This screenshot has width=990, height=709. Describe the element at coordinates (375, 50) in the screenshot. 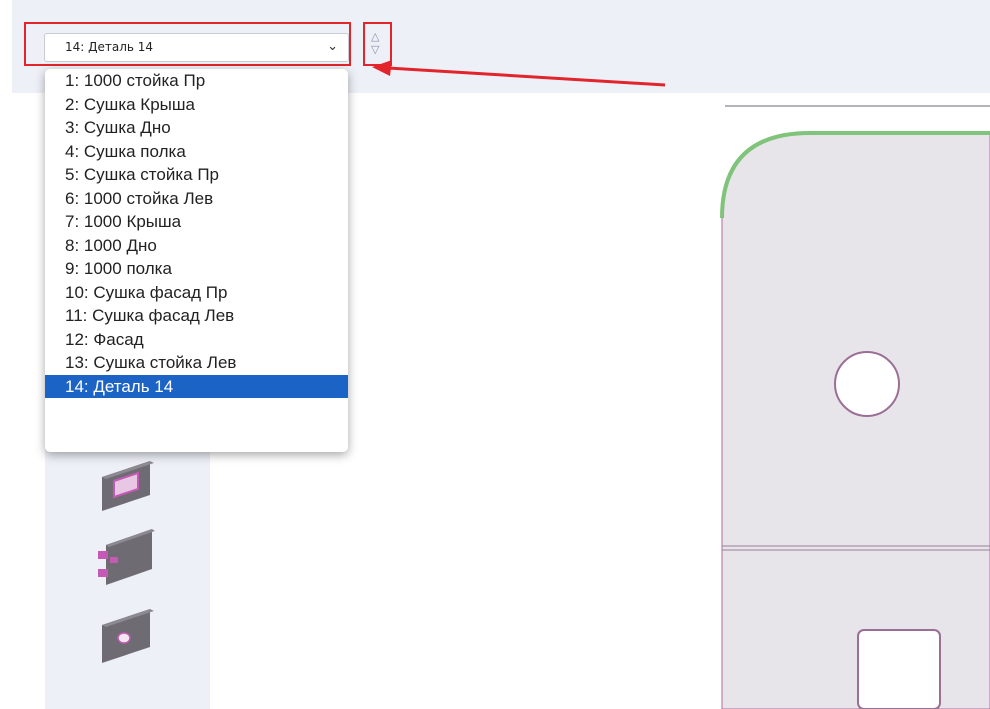

I see `triangle-down-outline-icon: ▽` at that location.